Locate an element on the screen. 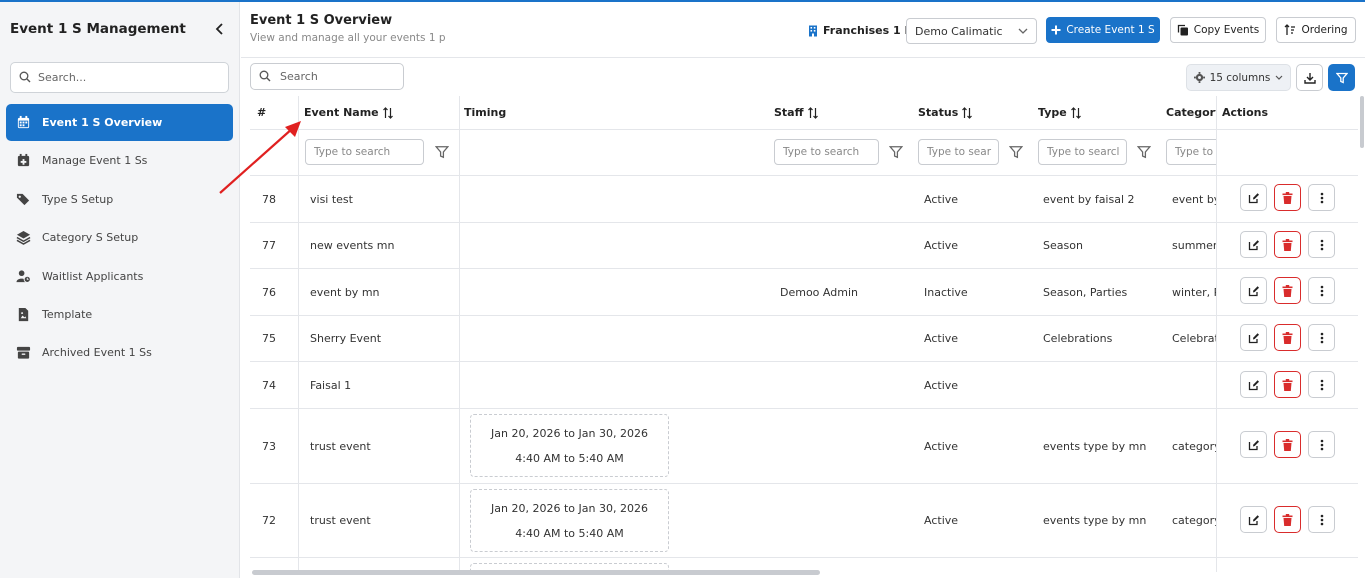  franchise-label: Franchises 1 P is located at coordinates (860, 30).